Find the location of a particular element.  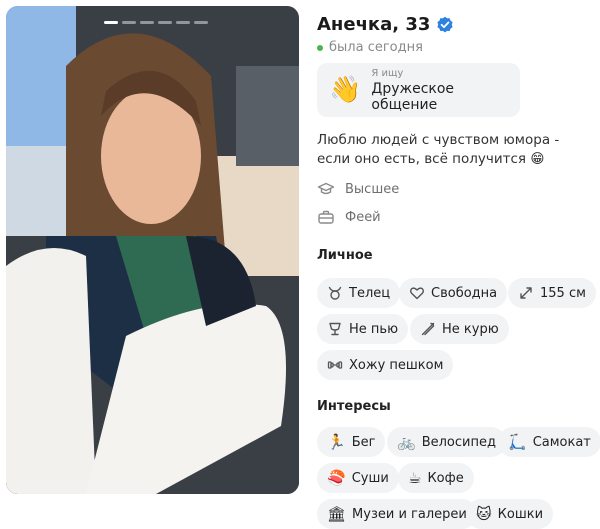

chip-interest-cats: 🐱 Кошки is located at coordinates (510, 514).